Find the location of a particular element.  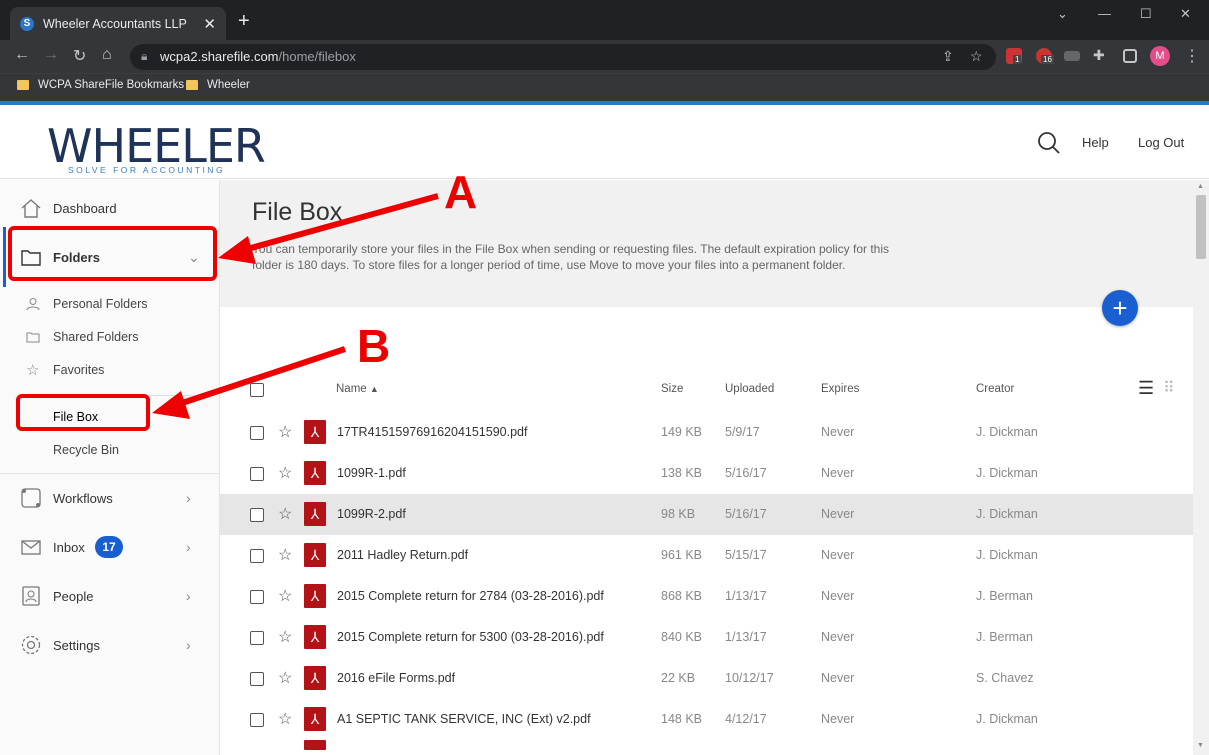

arrow-b-line is located at coordinates (260, 377).